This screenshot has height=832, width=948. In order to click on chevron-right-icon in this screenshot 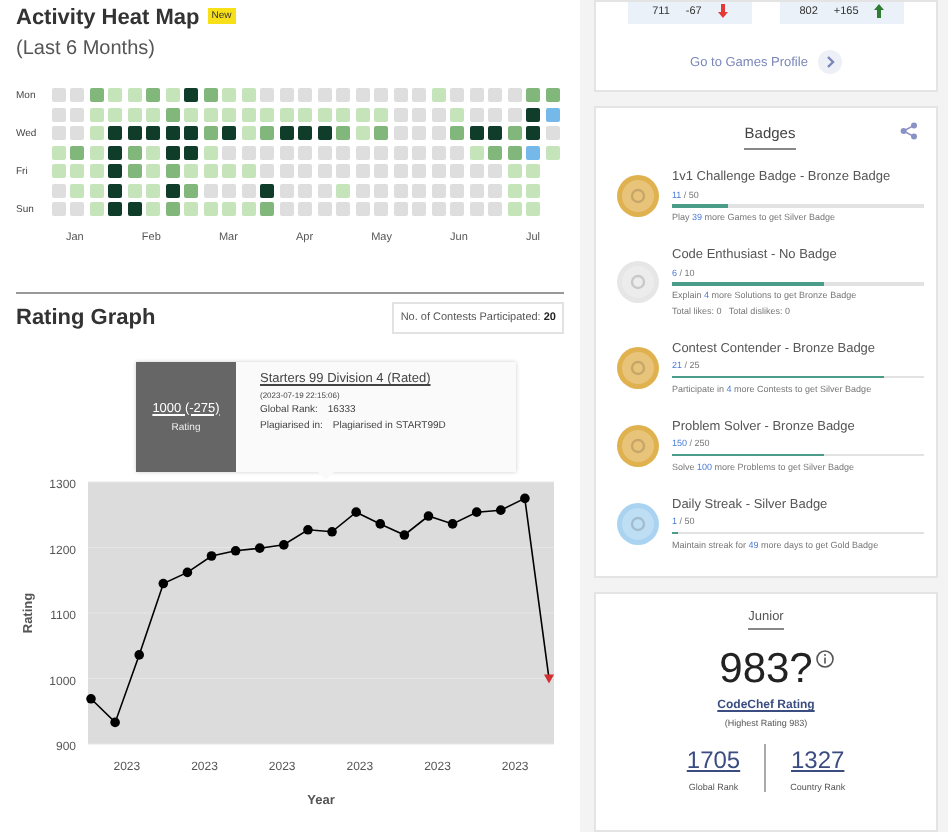, I will do `click(829, 62)`.